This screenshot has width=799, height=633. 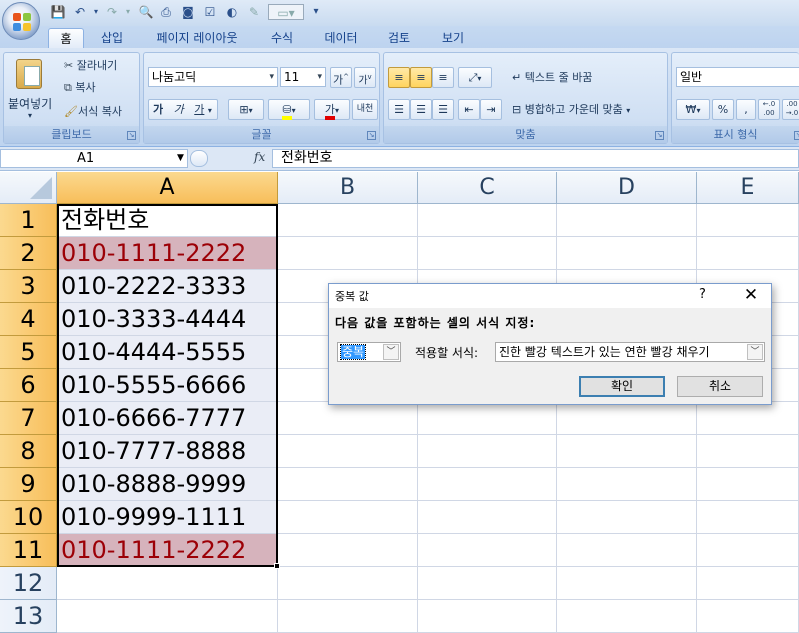 I want to click on checkbox-icon: ☑, so click(x=210, y=12).